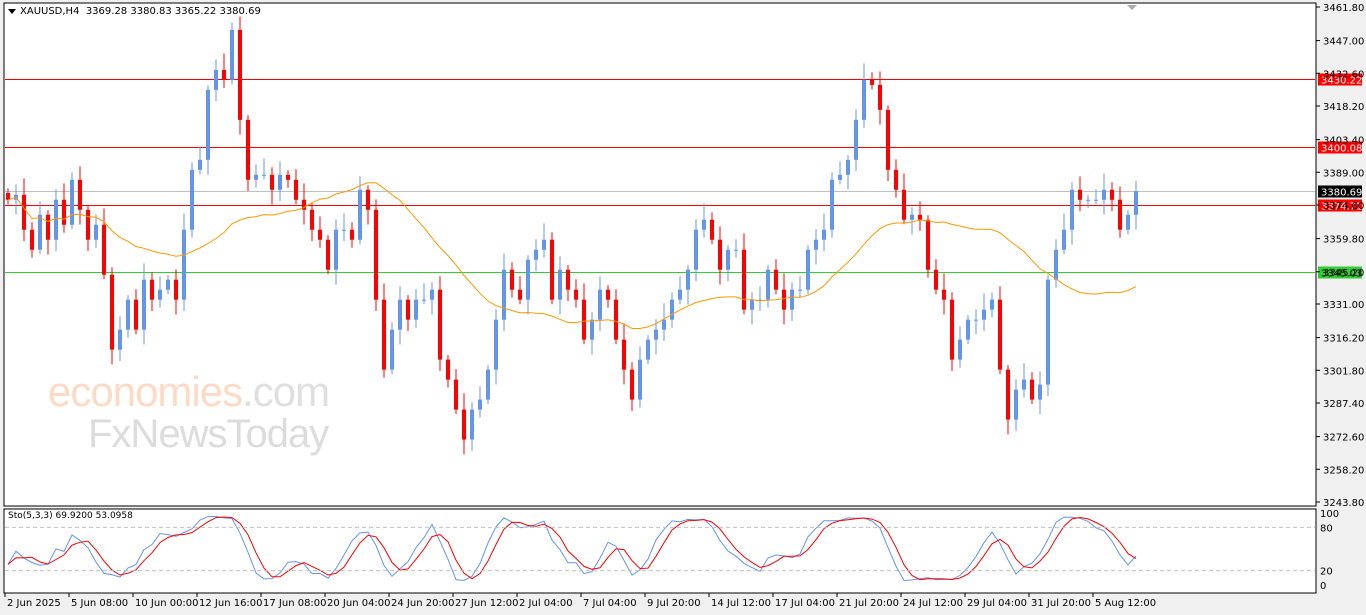 The image size is (1366, 615). I want to click on y-tick-label: 3258.20, so click(1343, 470).